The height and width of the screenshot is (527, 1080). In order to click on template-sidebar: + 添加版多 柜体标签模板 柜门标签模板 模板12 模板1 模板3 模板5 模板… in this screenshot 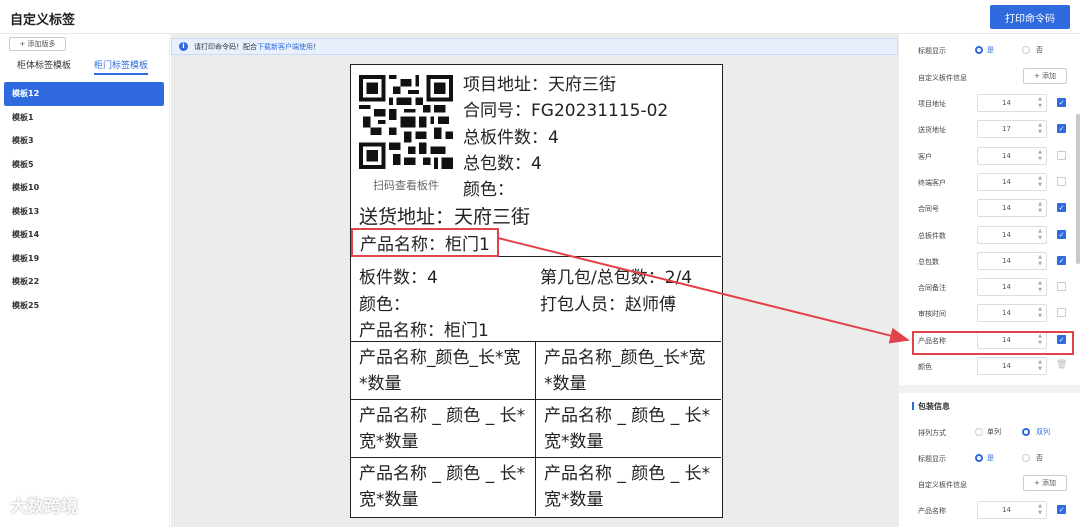, I will do `click(85, 280)`.